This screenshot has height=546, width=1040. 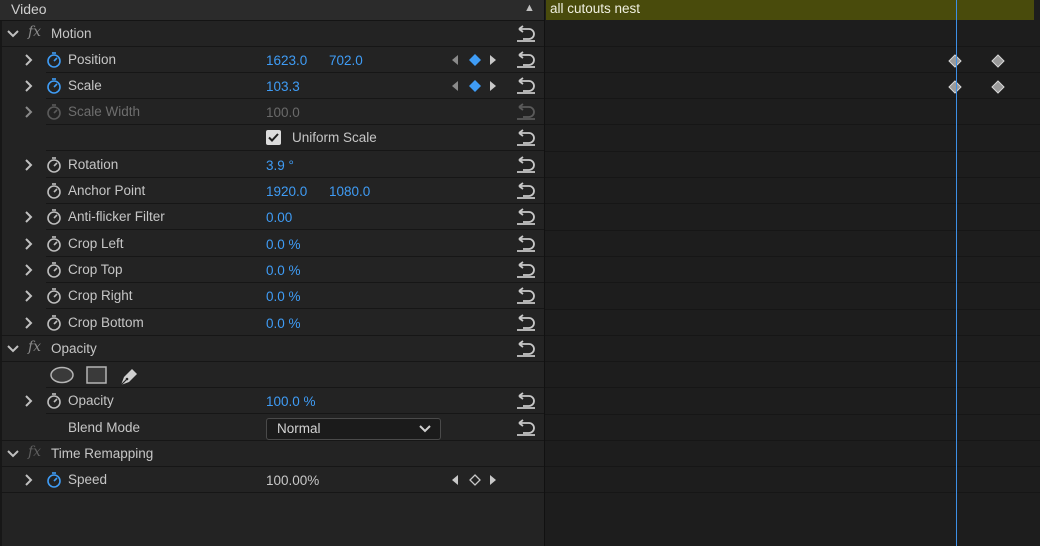 I want to click on anchor-y-value: 1080.0, so click(x=349, y=191).